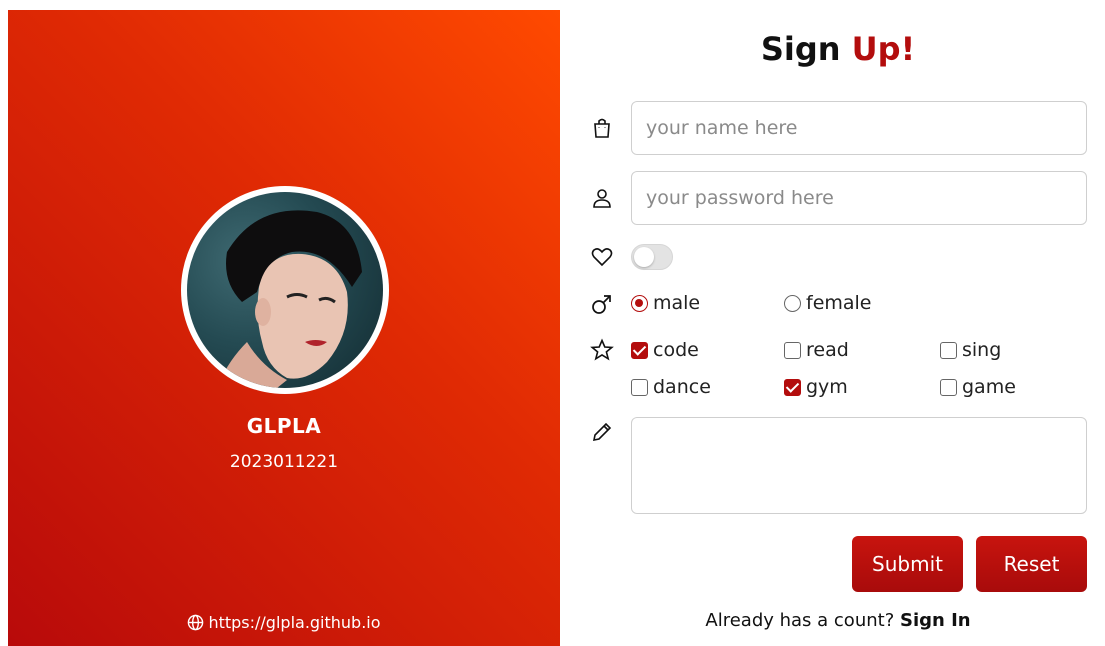  Describe the element at coordinates (859, 198) in the screenshot. I see `password-input` at that location.